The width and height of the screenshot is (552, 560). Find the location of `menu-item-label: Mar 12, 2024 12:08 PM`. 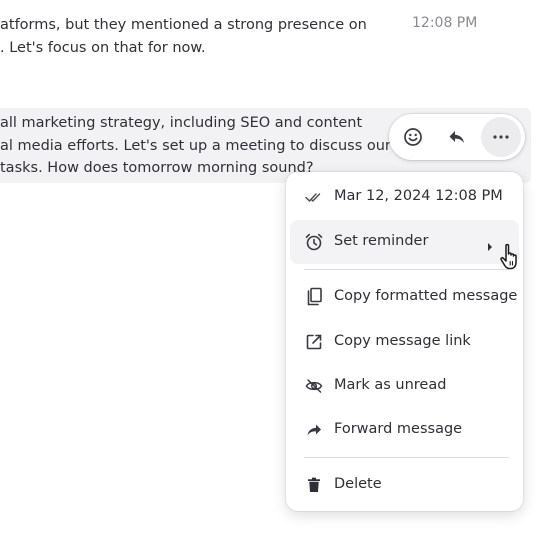

menu-item-label: Mar 12, 2024 12:08 PM is located at coordinates (418, 196).